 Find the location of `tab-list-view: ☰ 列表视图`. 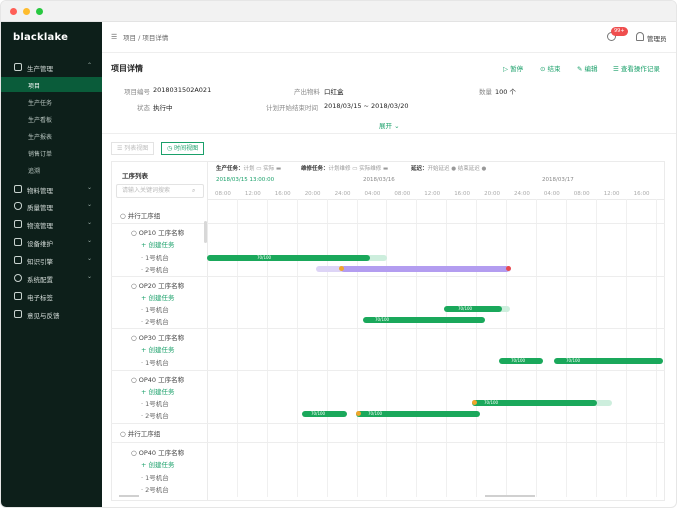

tab-list-view: ☰ 列表视图 is located at coordinates (133, 148).